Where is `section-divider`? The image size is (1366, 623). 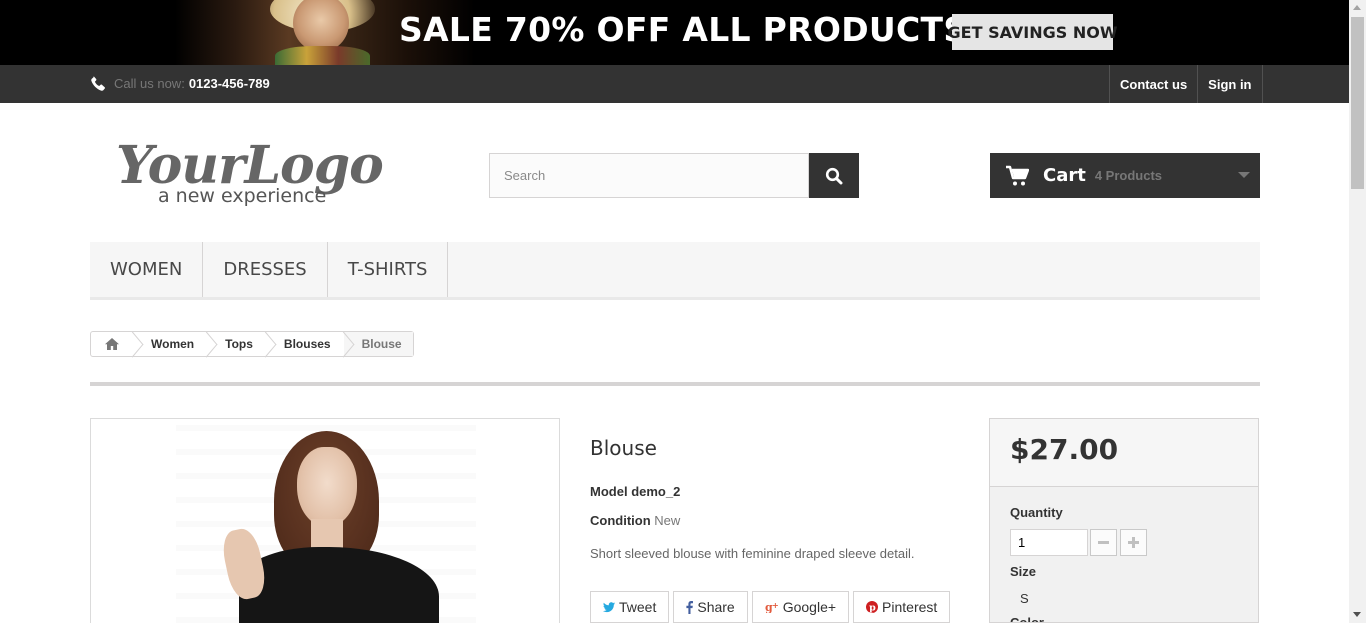 section-divider is located at coordinates (675, 384).